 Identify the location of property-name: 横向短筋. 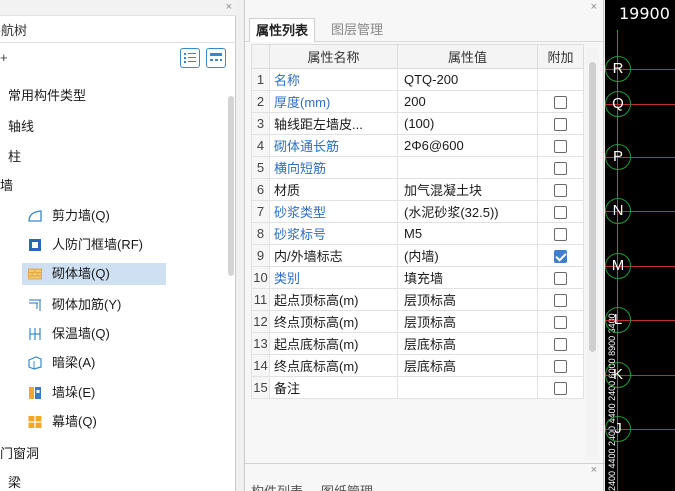
(333, 167).